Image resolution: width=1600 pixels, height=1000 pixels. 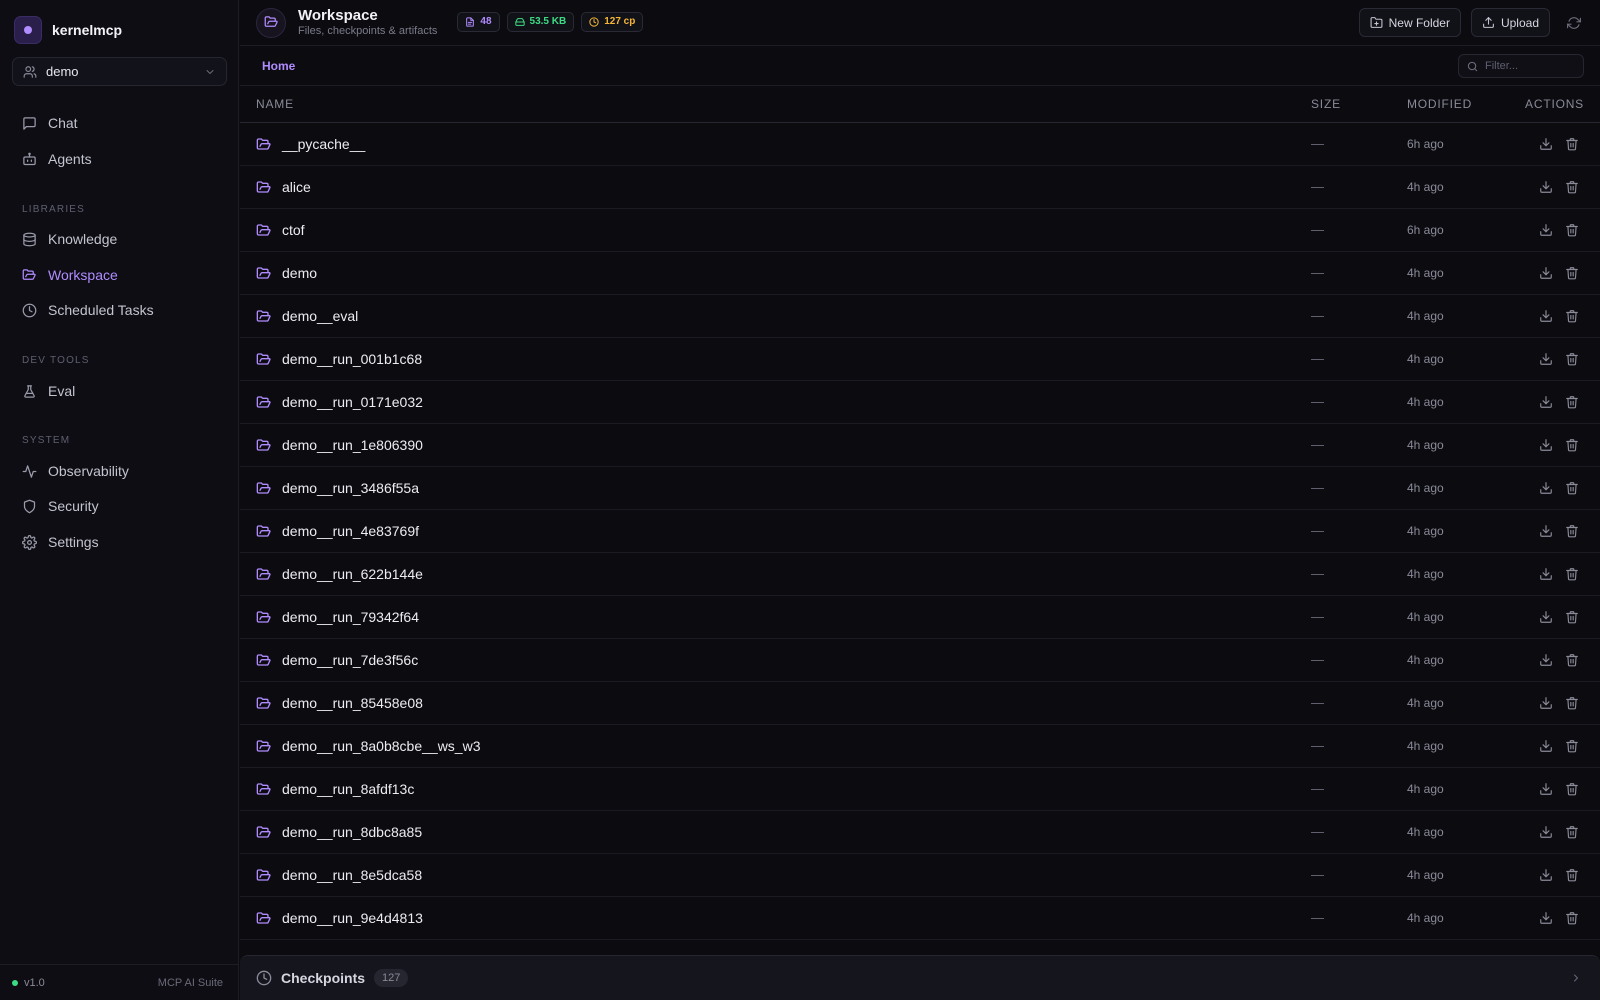 I want to click on table-row: demo__run_001b1c68 — 4h ago, so click(x=920, y=359).